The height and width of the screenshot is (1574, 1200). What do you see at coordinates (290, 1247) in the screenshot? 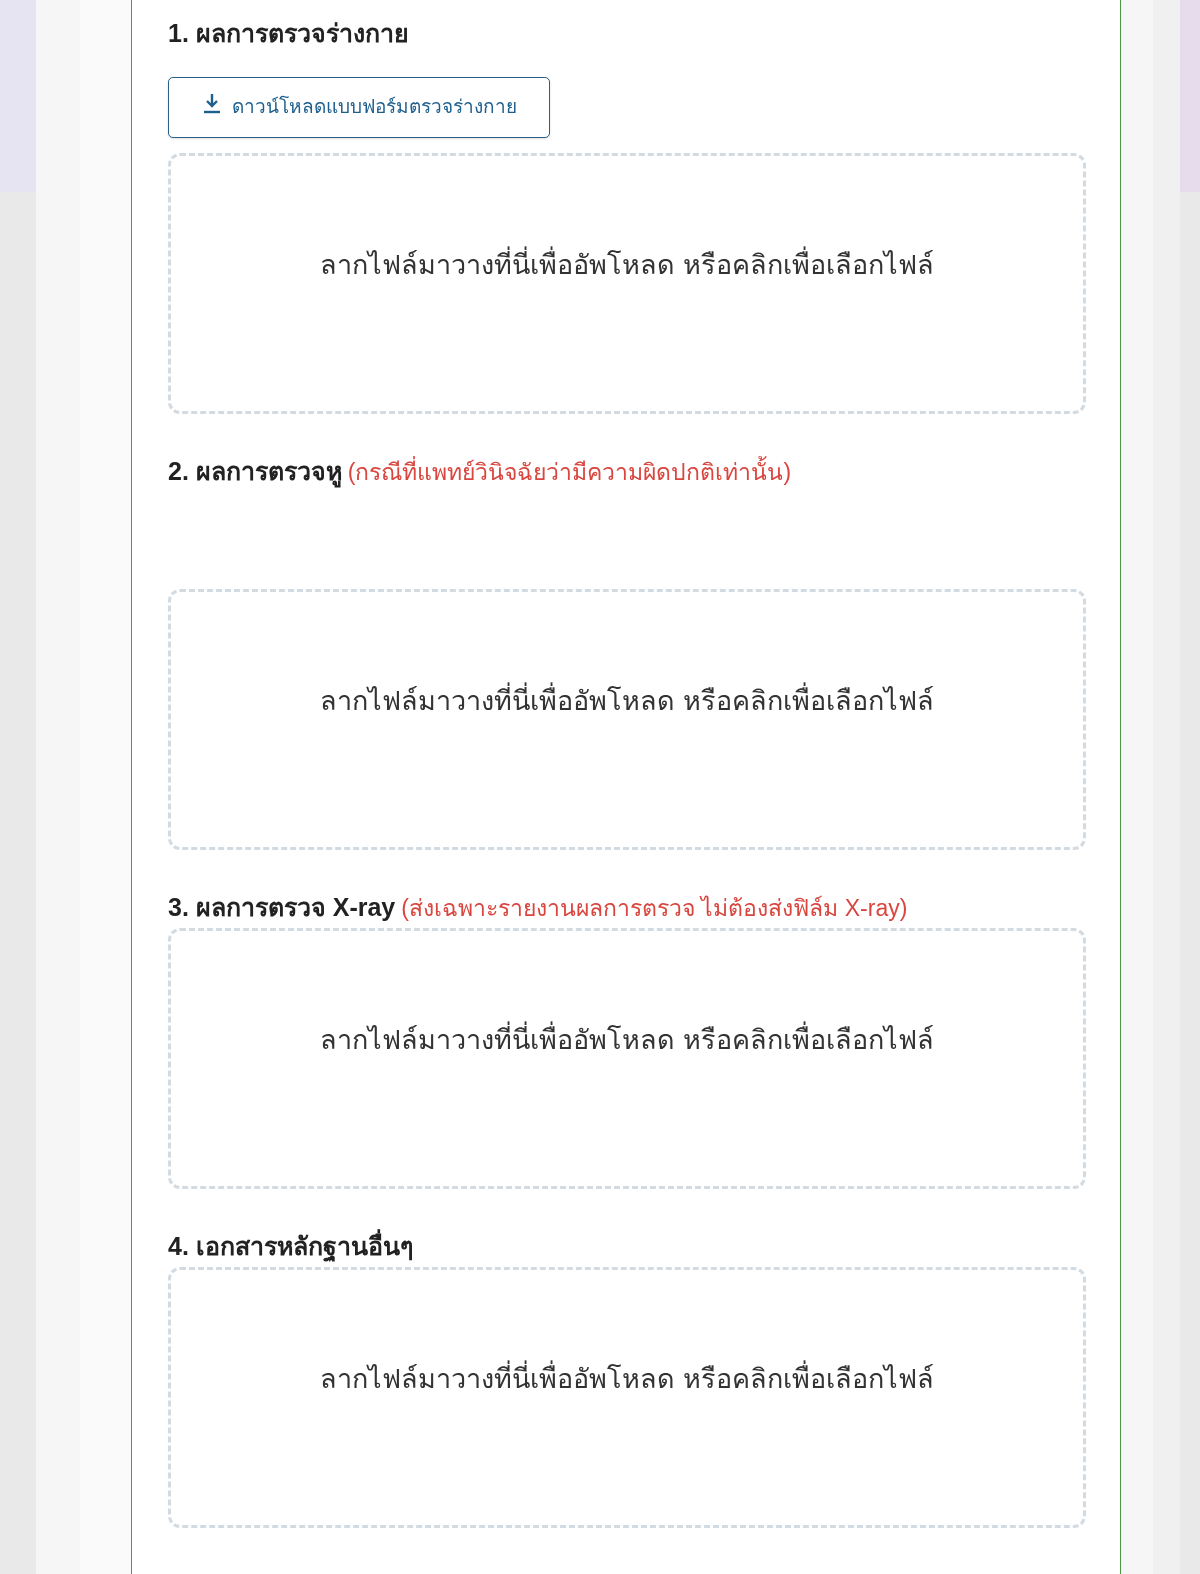
I see `section-heading: 4. เอกสารหลักฐานอื่นๆ` at bounding box center [290, 1247].